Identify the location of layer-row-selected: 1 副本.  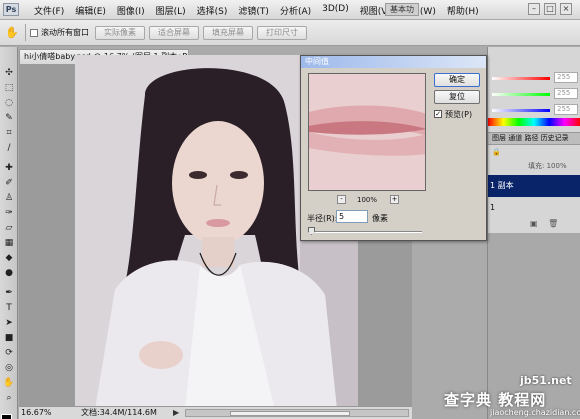
(534, 186).